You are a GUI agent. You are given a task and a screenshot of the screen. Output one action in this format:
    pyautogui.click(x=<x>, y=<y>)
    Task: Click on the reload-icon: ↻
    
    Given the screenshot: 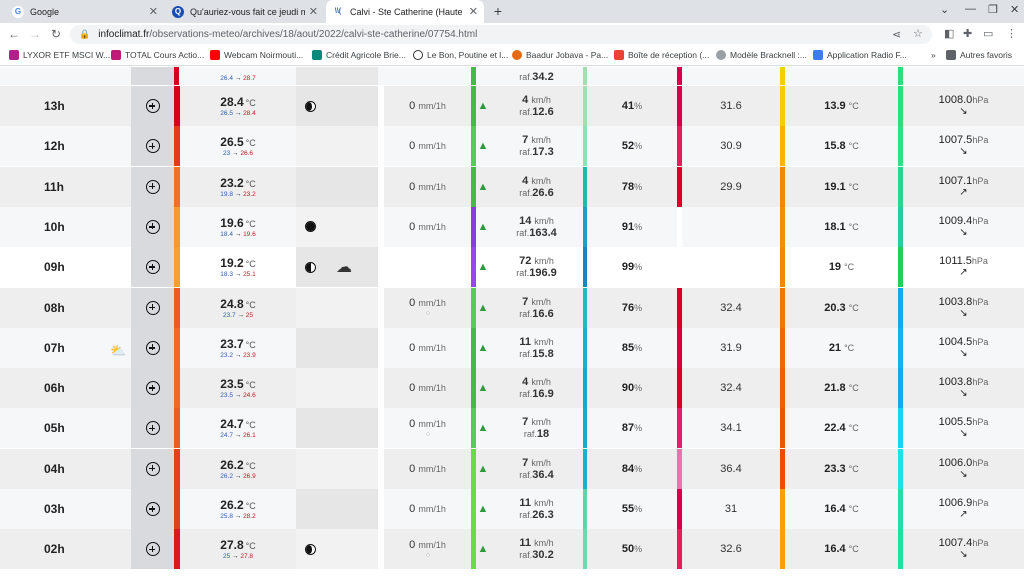 What is the action you would take?
    pyautogui.click(x=56, y=34)
    